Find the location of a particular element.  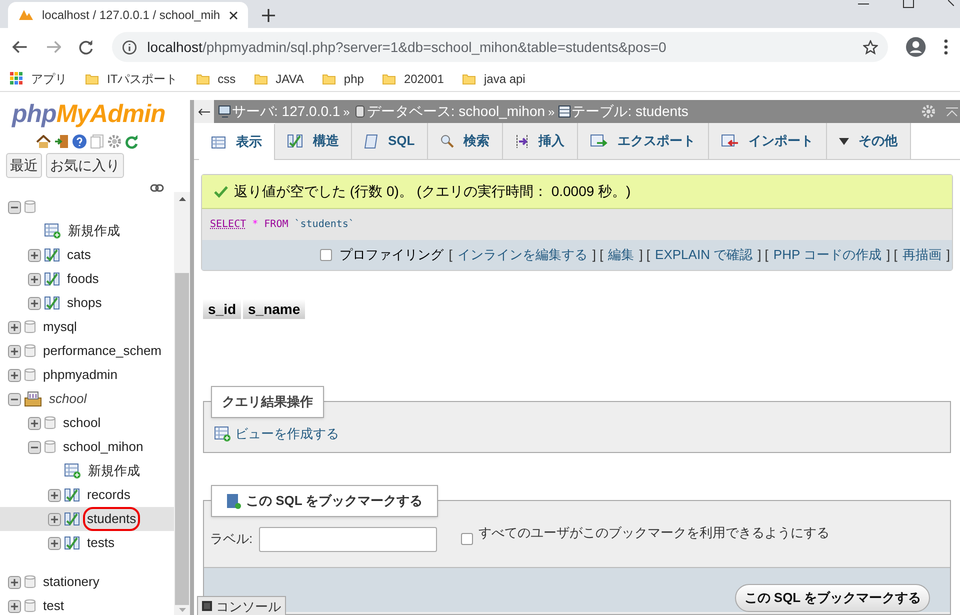

account-icon is located at coordinates (916, 47).